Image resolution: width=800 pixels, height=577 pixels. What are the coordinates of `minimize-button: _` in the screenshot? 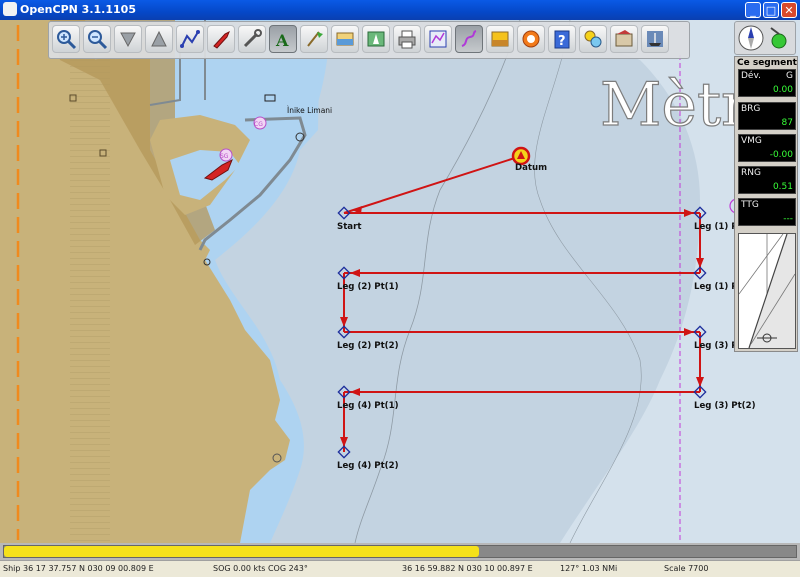 It's located at (753, 10).